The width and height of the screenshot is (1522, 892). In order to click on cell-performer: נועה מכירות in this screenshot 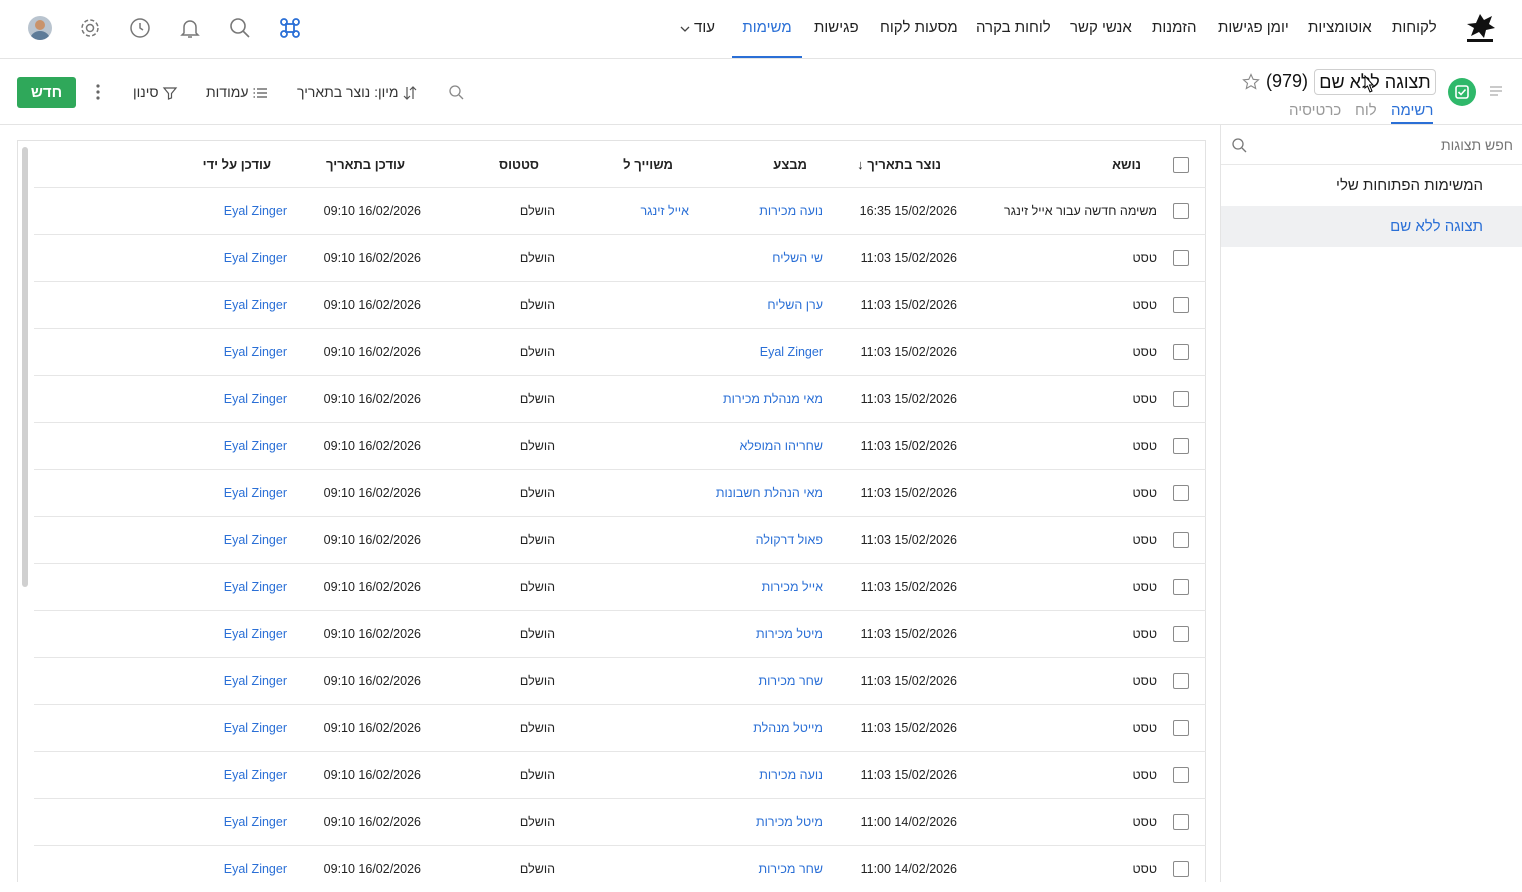, I will do `click(791, 211)`.